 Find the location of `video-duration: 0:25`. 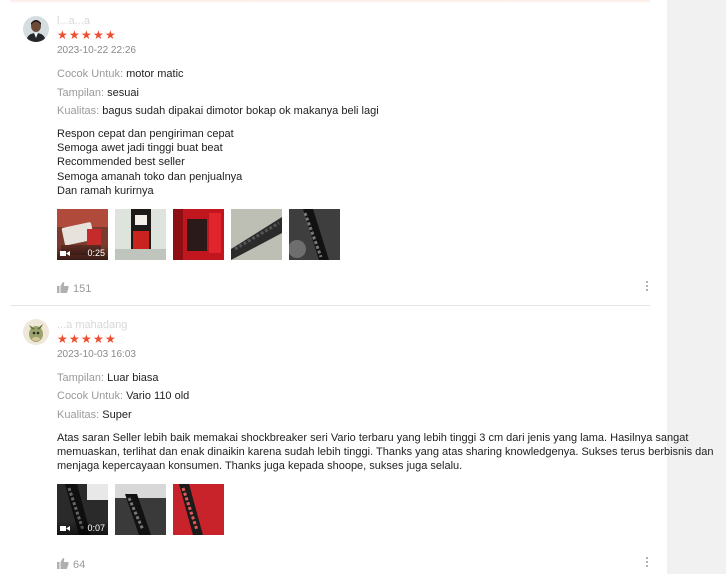

video-duration: 0:25 is located at coordinates (96, 253).